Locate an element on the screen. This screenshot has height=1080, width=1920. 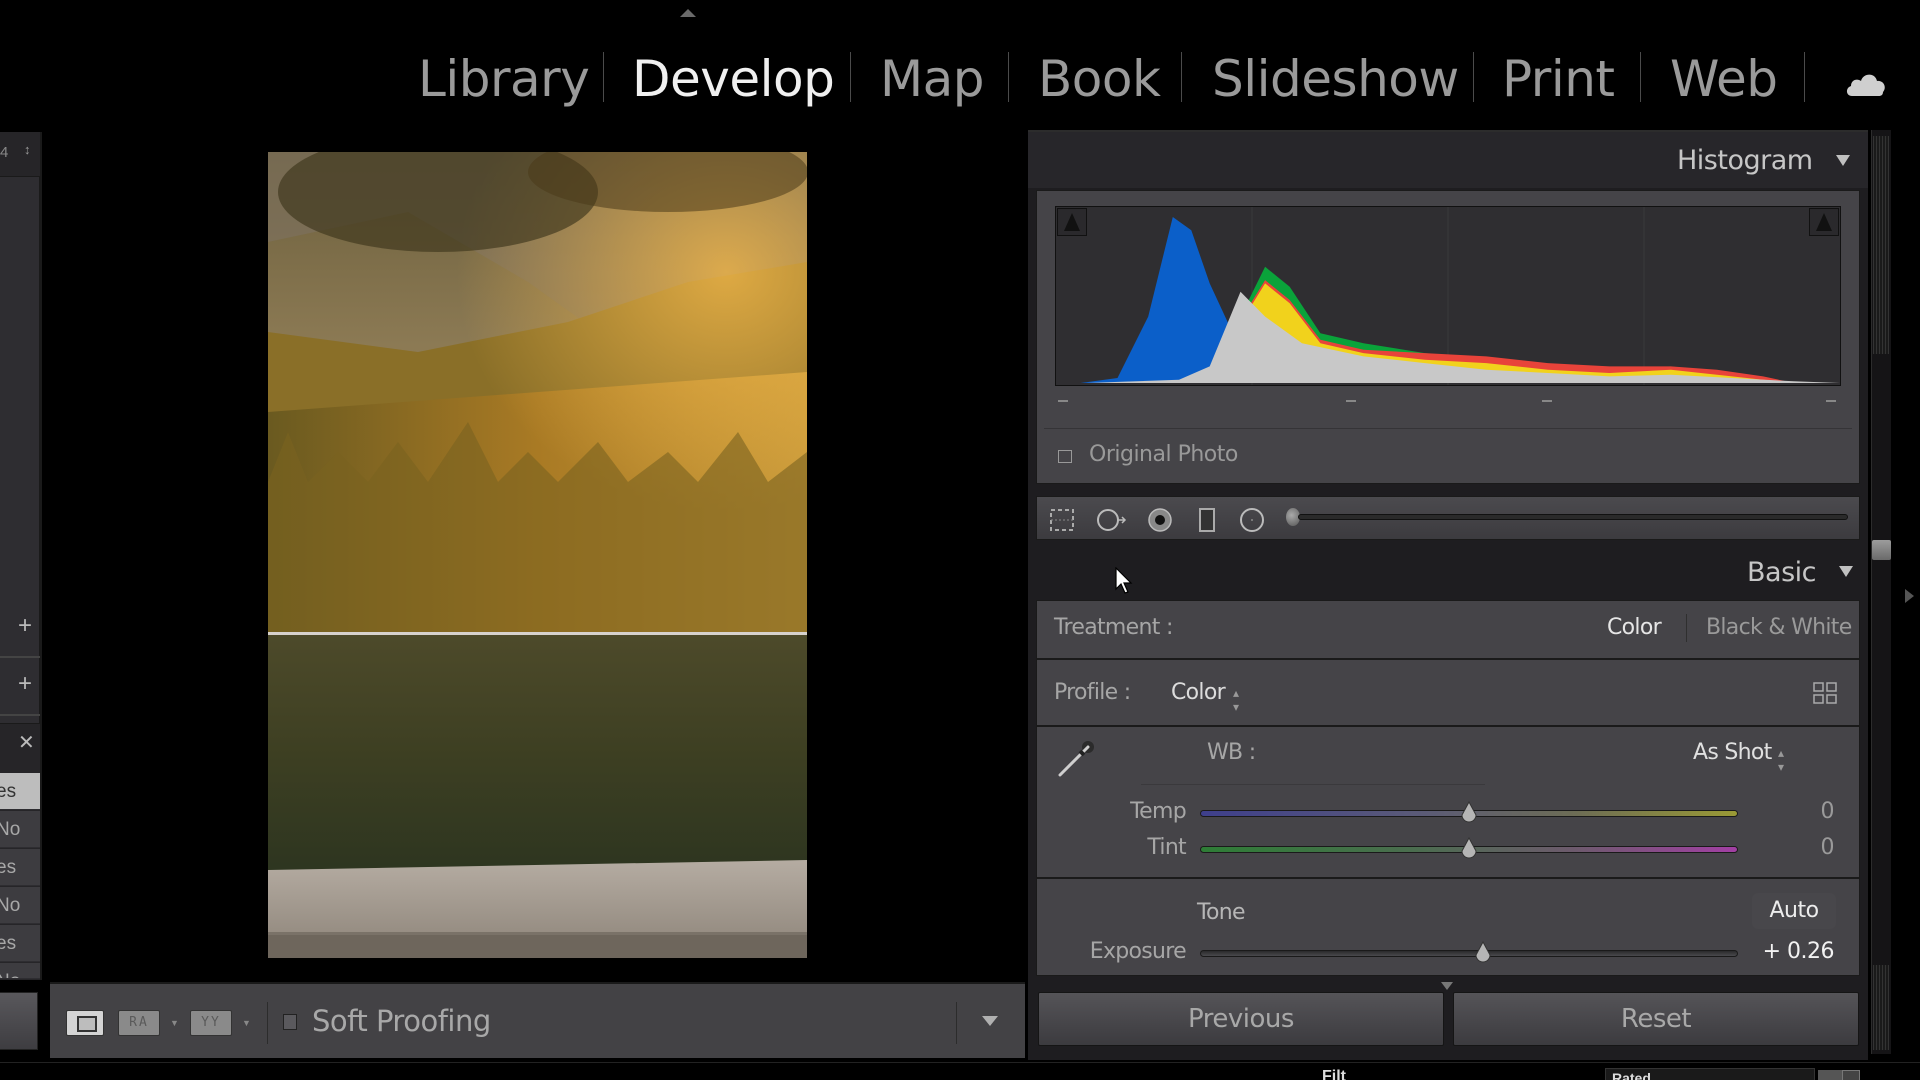
before-after-swap-button: YY is located at coordinates (211, 1023).